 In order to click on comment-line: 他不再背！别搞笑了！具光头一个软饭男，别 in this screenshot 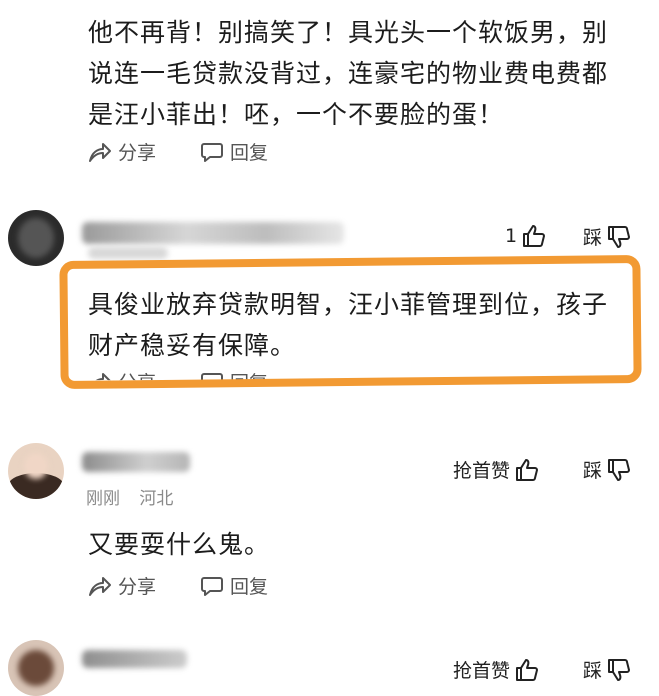, I will do `click(348, 32)`.